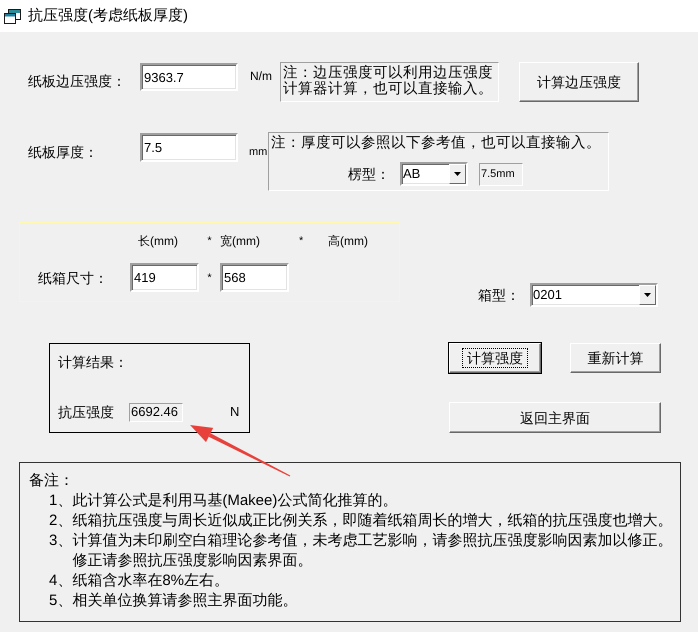  Describe the element at coordinates (594, 295) in the screenshot. I see `box-type-dropdown: 0201` at that location.